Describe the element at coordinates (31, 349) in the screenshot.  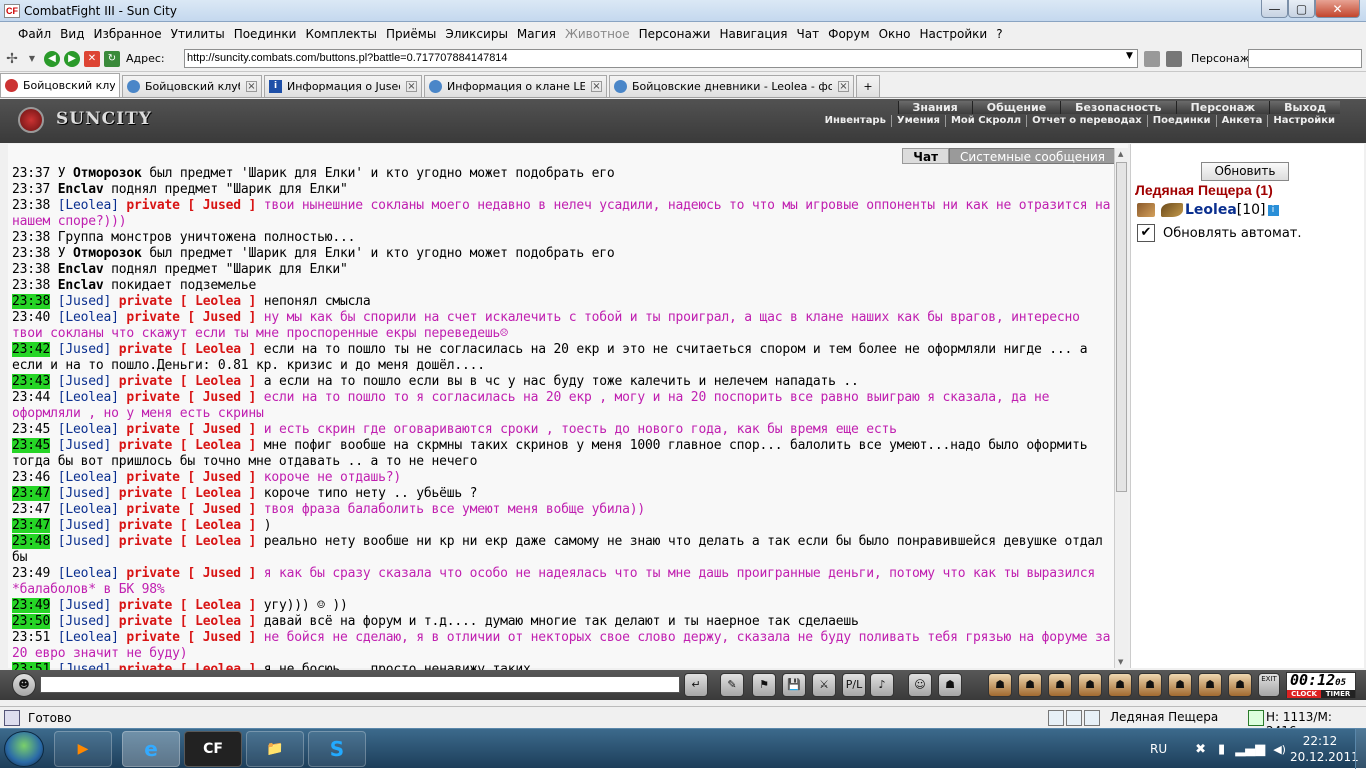
I see `message-timestamp: 23:42` at that location.